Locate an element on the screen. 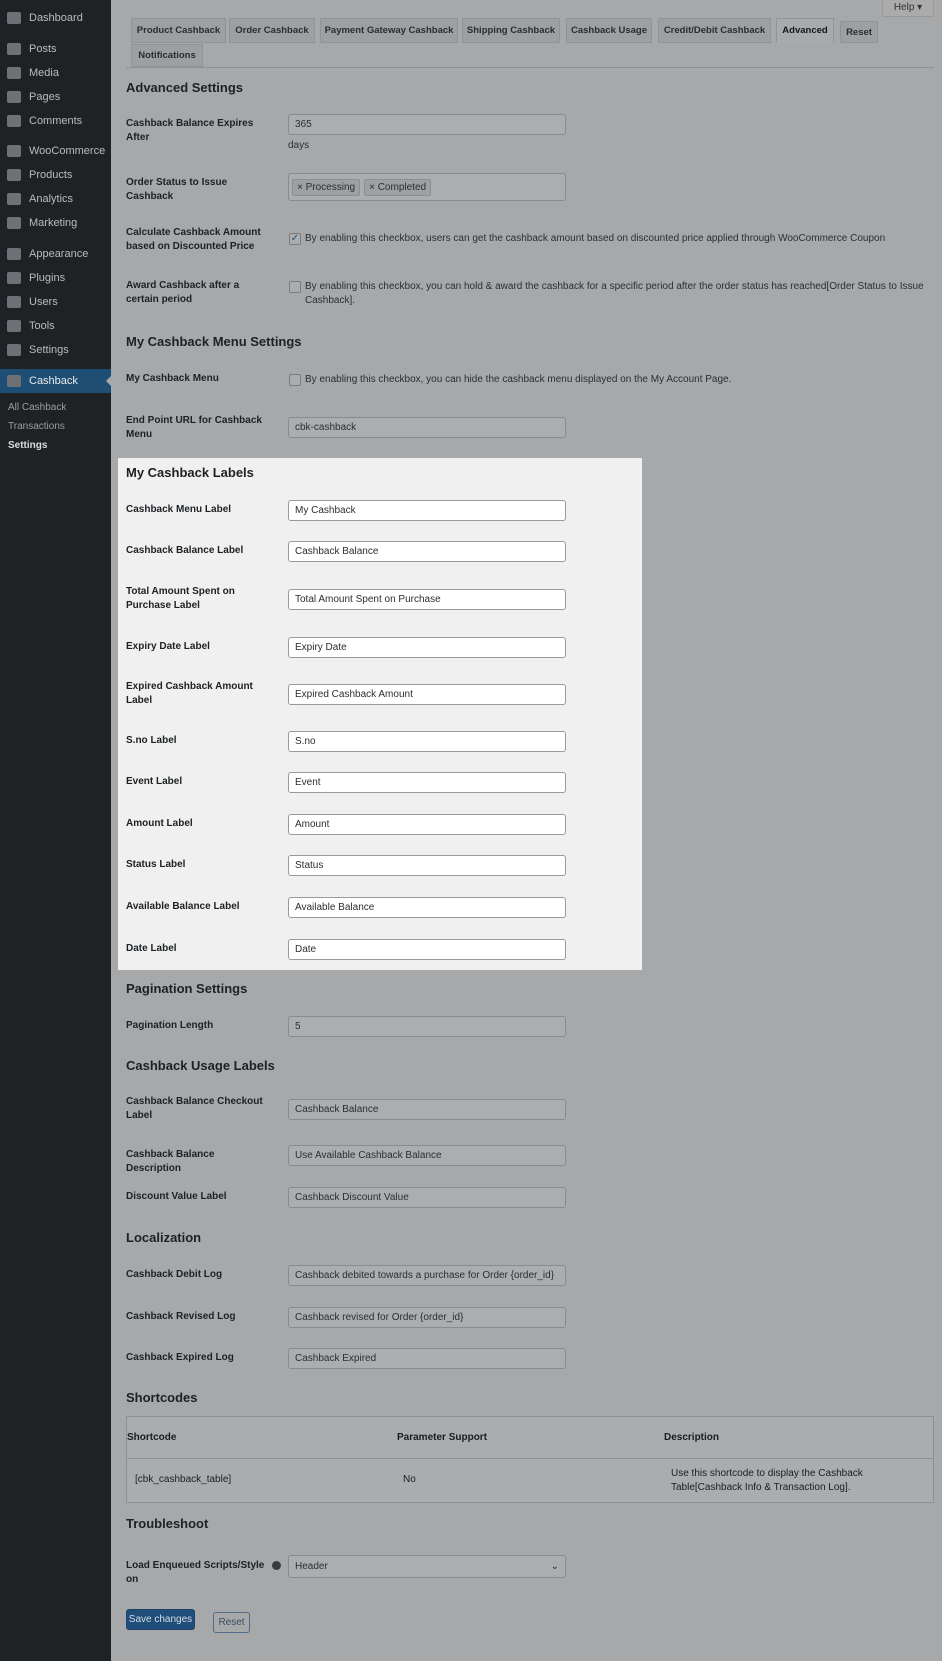  label-10-input: Date is located at coordinates (427, 949).